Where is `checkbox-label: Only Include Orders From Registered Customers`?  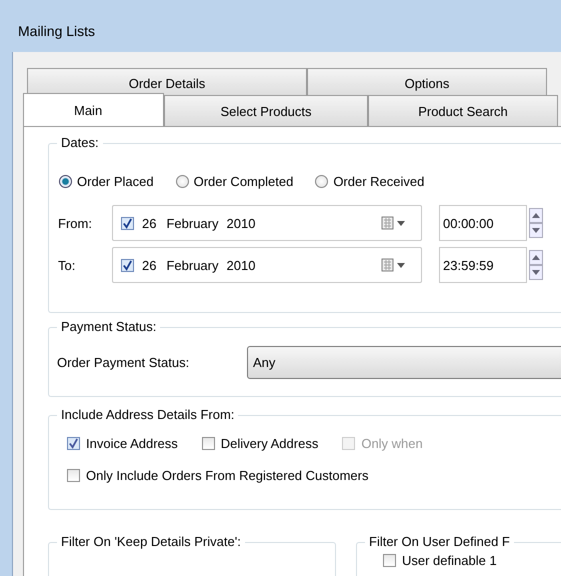
checkbox-label: Only Include Orders From Registered Customers is located at coordinates (227, 475).